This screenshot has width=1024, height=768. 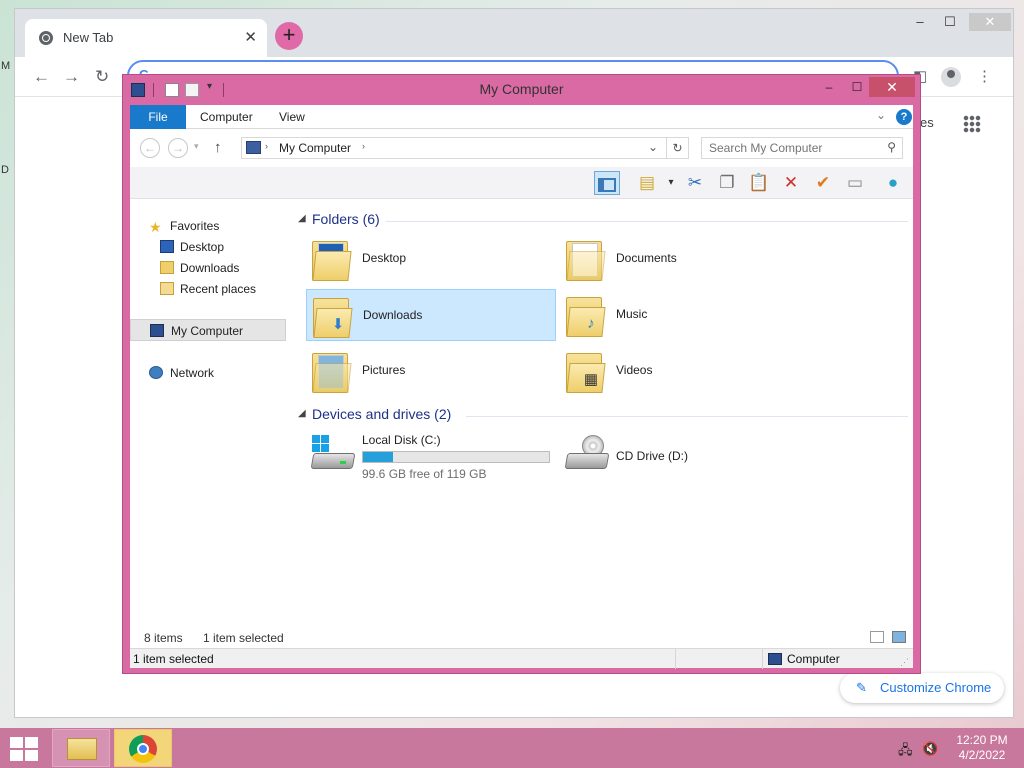 I want to click on windows-start-icon, so click(x=24, y=749).